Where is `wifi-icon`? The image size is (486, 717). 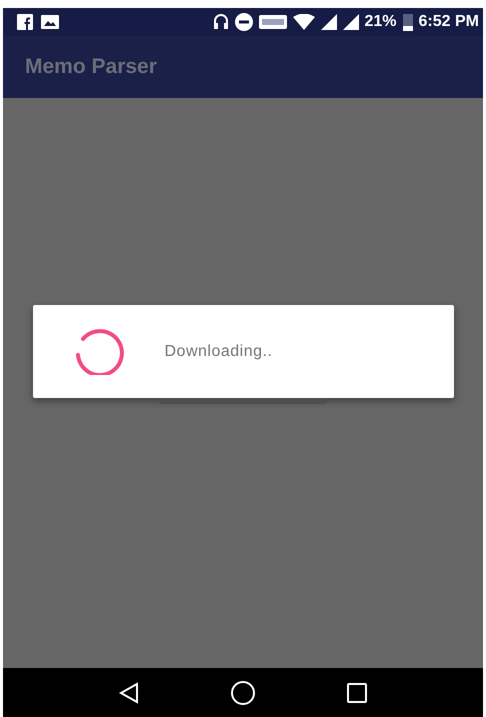
wifi-icon is located at coordinates (303, 22).